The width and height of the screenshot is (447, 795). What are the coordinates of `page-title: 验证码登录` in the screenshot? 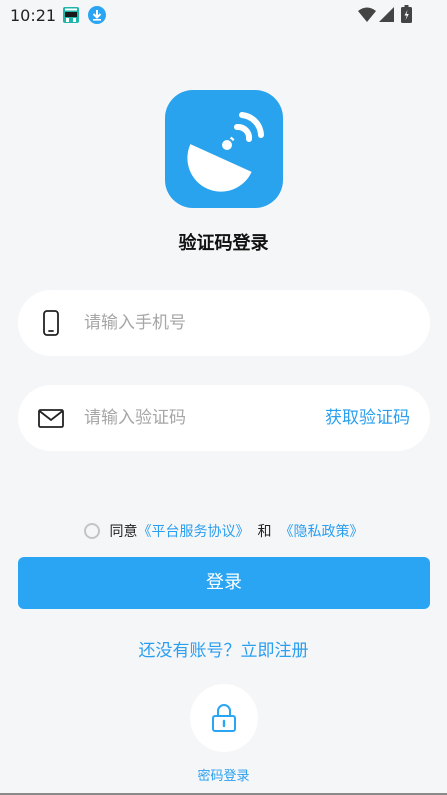 It's located at (223, 243).